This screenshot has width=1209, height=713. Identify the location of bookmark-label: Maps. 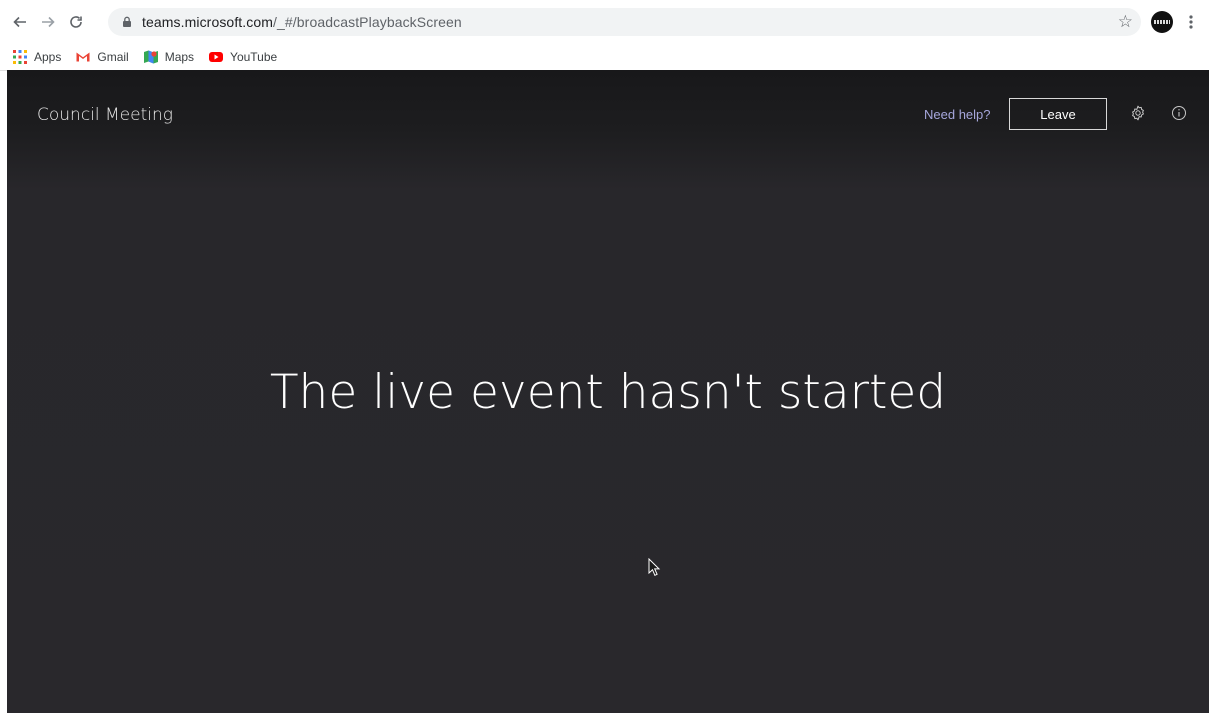
(179, 57).